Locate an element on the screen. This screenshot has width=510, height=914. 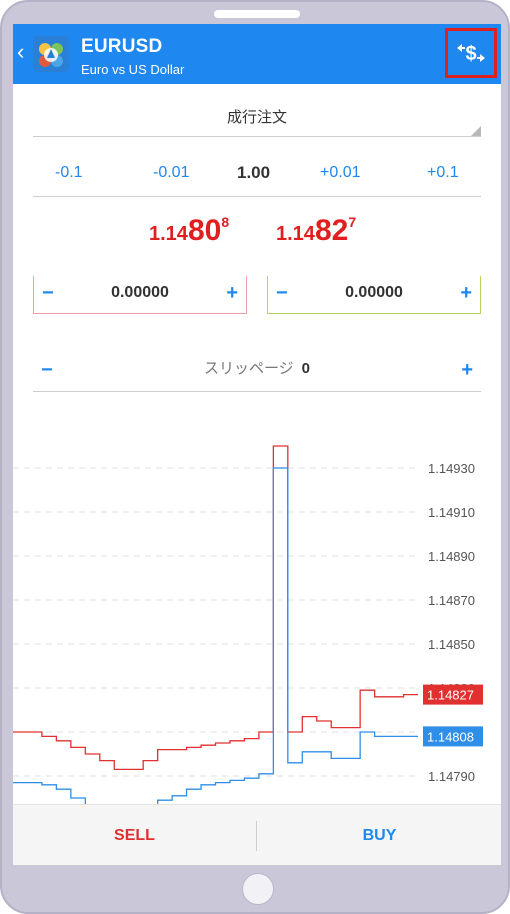
trade-action-bar: SELL BUY is located at coordinates (257, 834).